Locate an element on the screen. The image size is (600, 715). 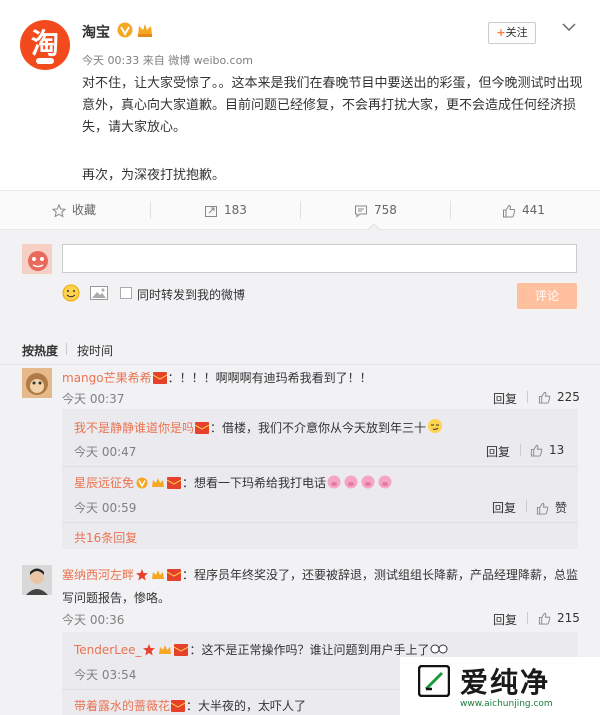
watermark-title: 爱纯净 is located at coordinates (505, 682).